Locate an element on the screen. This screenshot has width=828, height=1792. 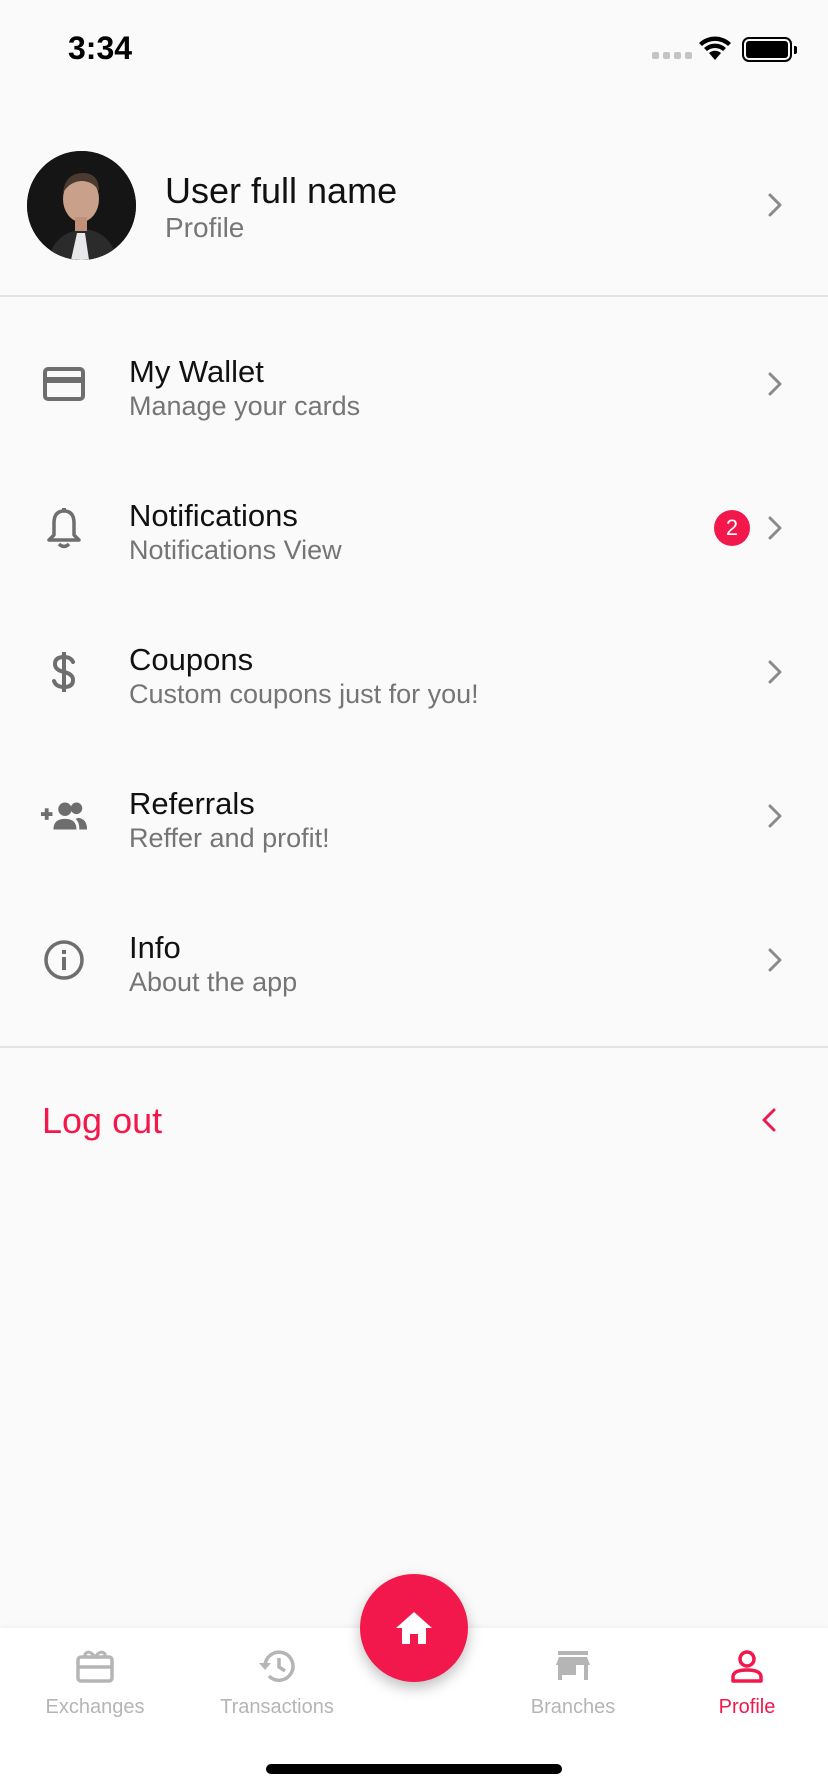
history-icon is located at coordinates (277, 1666).